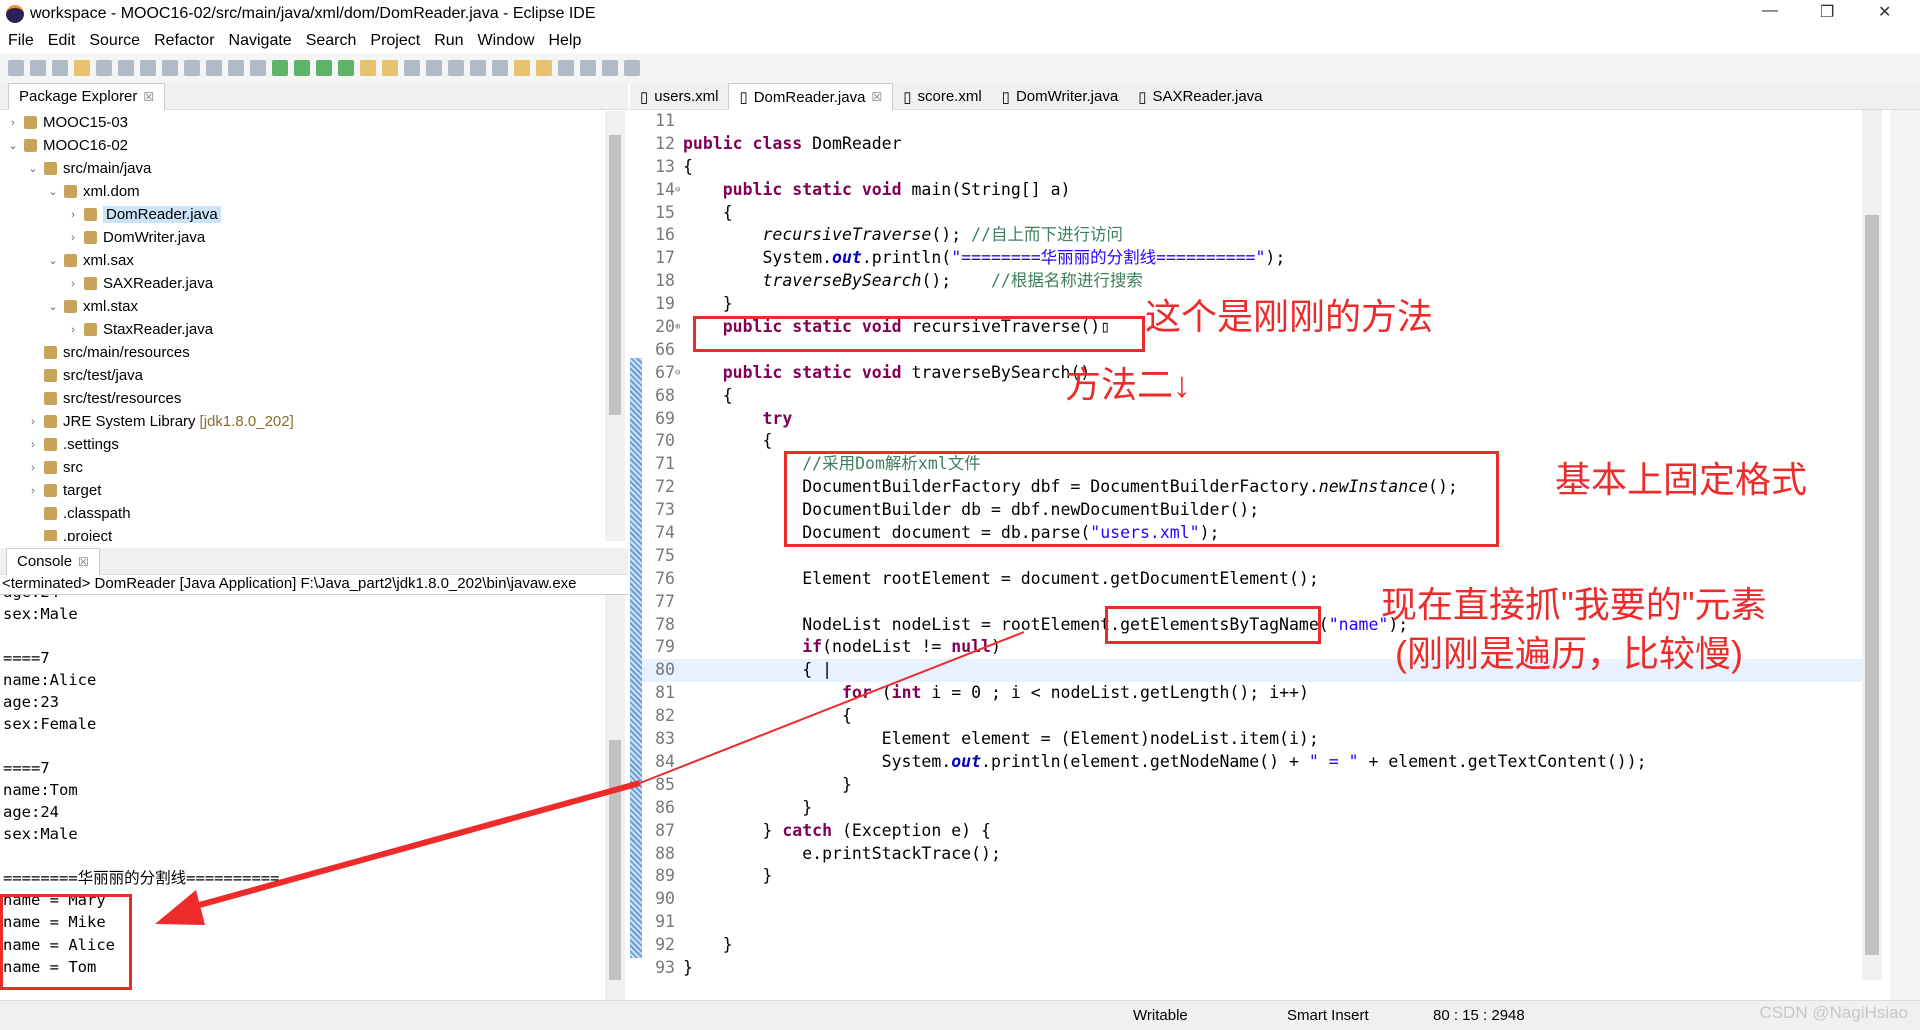 Image resolution: width=1920 pixels, height=1030 pixels. I want to click on annotation-arrow, so click(590, 778).